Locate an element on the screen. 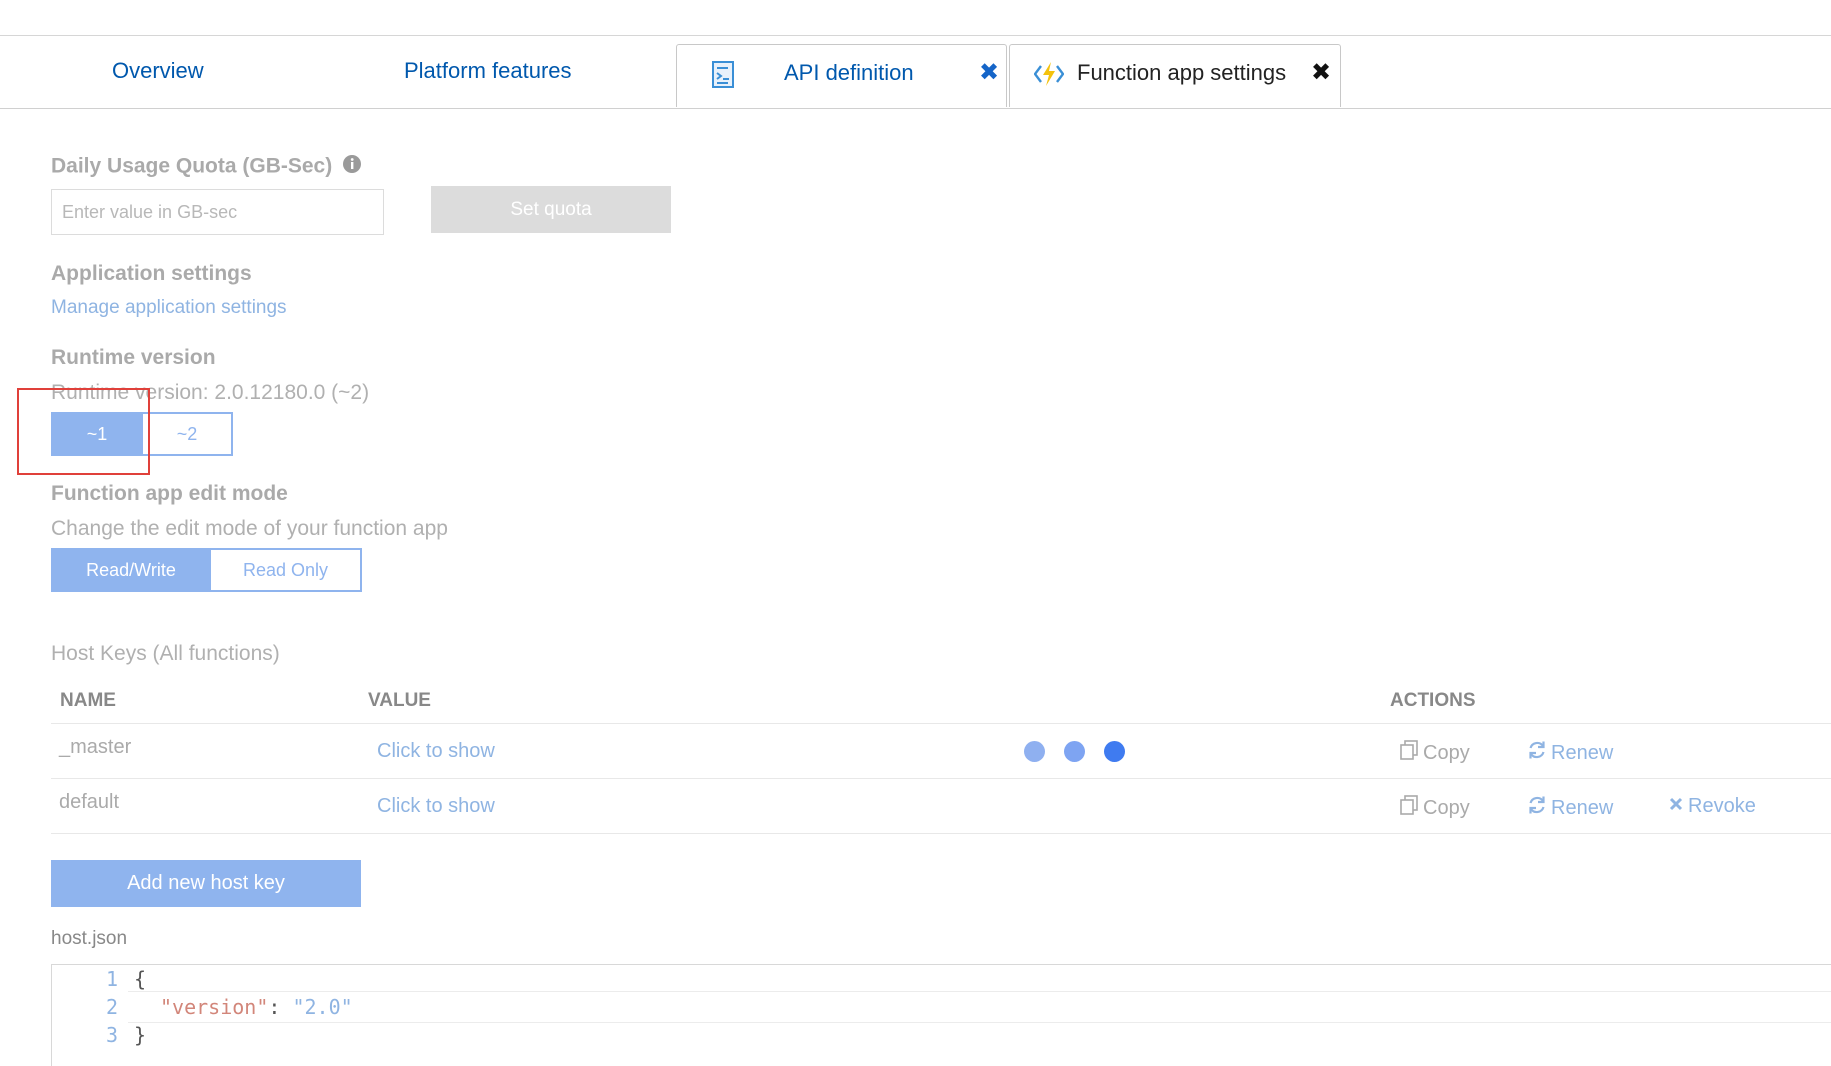 This screenshot has height=1066, width=1831. tab-function-app-settings-label: Function app settings is located at coordinates (1182, 72).